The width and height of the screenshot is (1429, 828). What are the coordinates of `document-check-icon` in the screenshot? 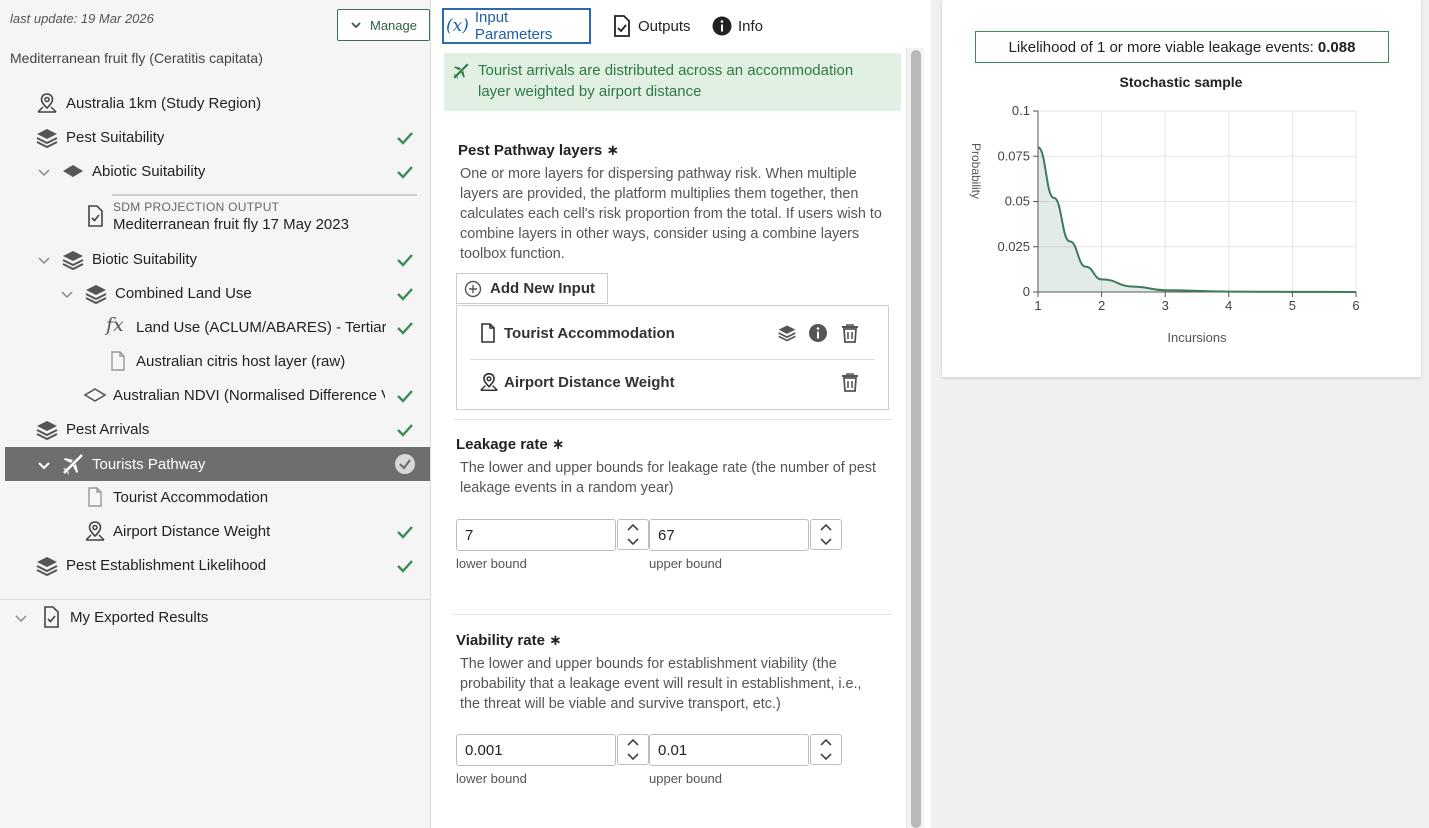 It's located at (95, 216).